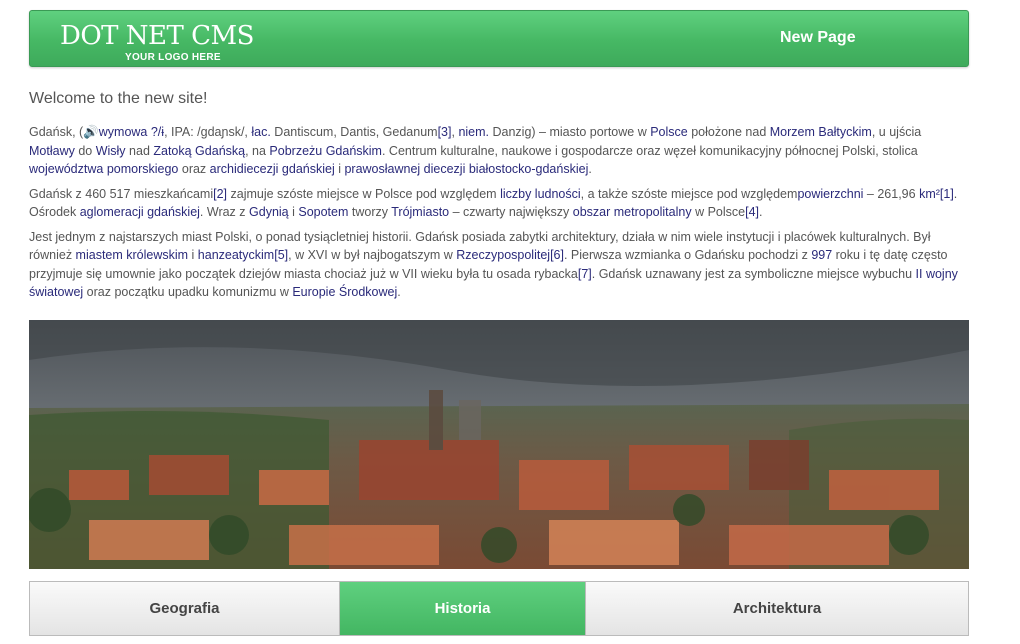 This screenshot has width=1020, height=644. I want to click on article-link: [5], so click(281, 255).